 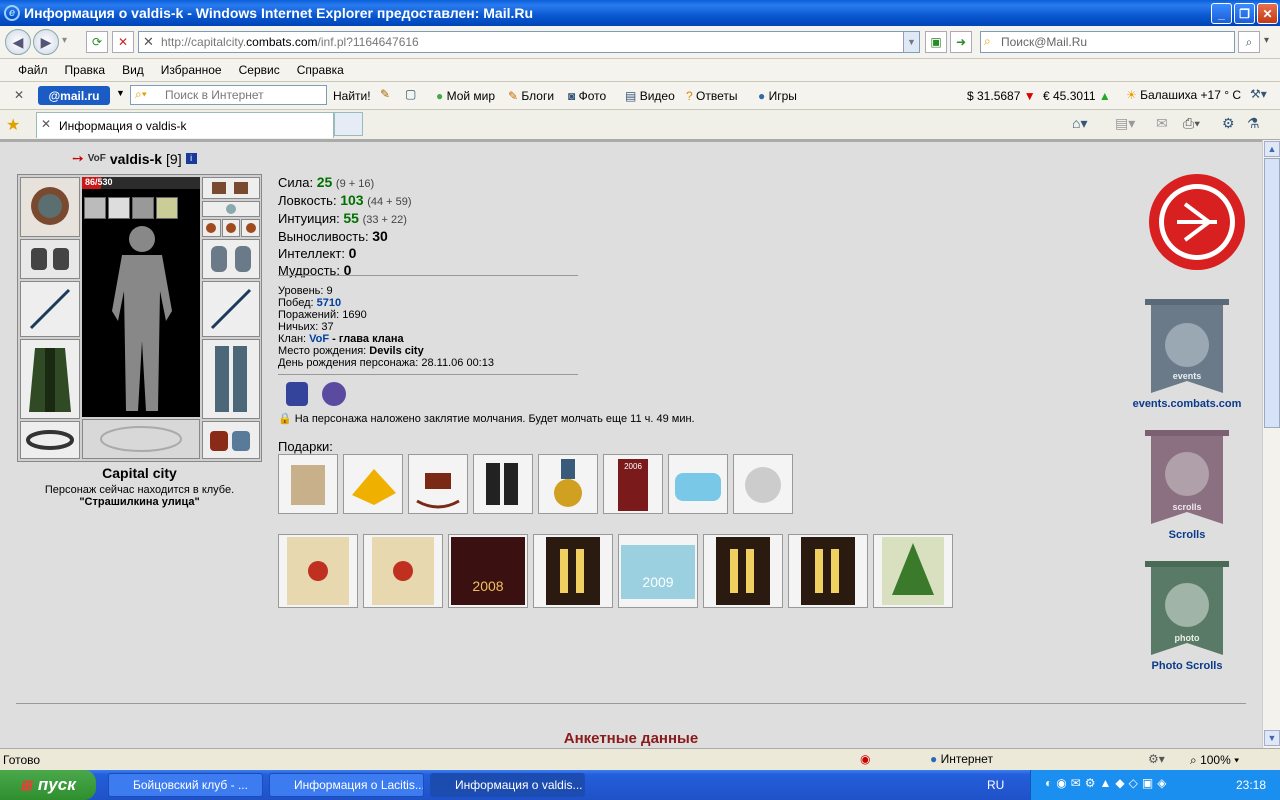 What do you see at coordinates (385, 94) in the screenshot?
I see `highlight-icon: ✎` at bounding box center [385, 94].